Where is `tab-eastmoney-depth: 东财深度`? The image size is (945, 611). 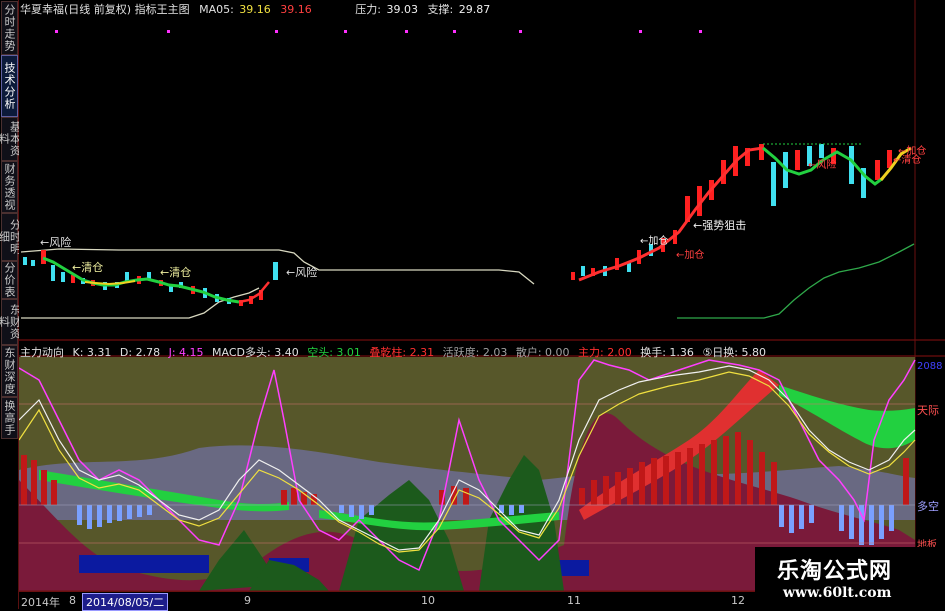 tab-eastmoney-depth: 东财深度 is located at coordinates (9, 371).